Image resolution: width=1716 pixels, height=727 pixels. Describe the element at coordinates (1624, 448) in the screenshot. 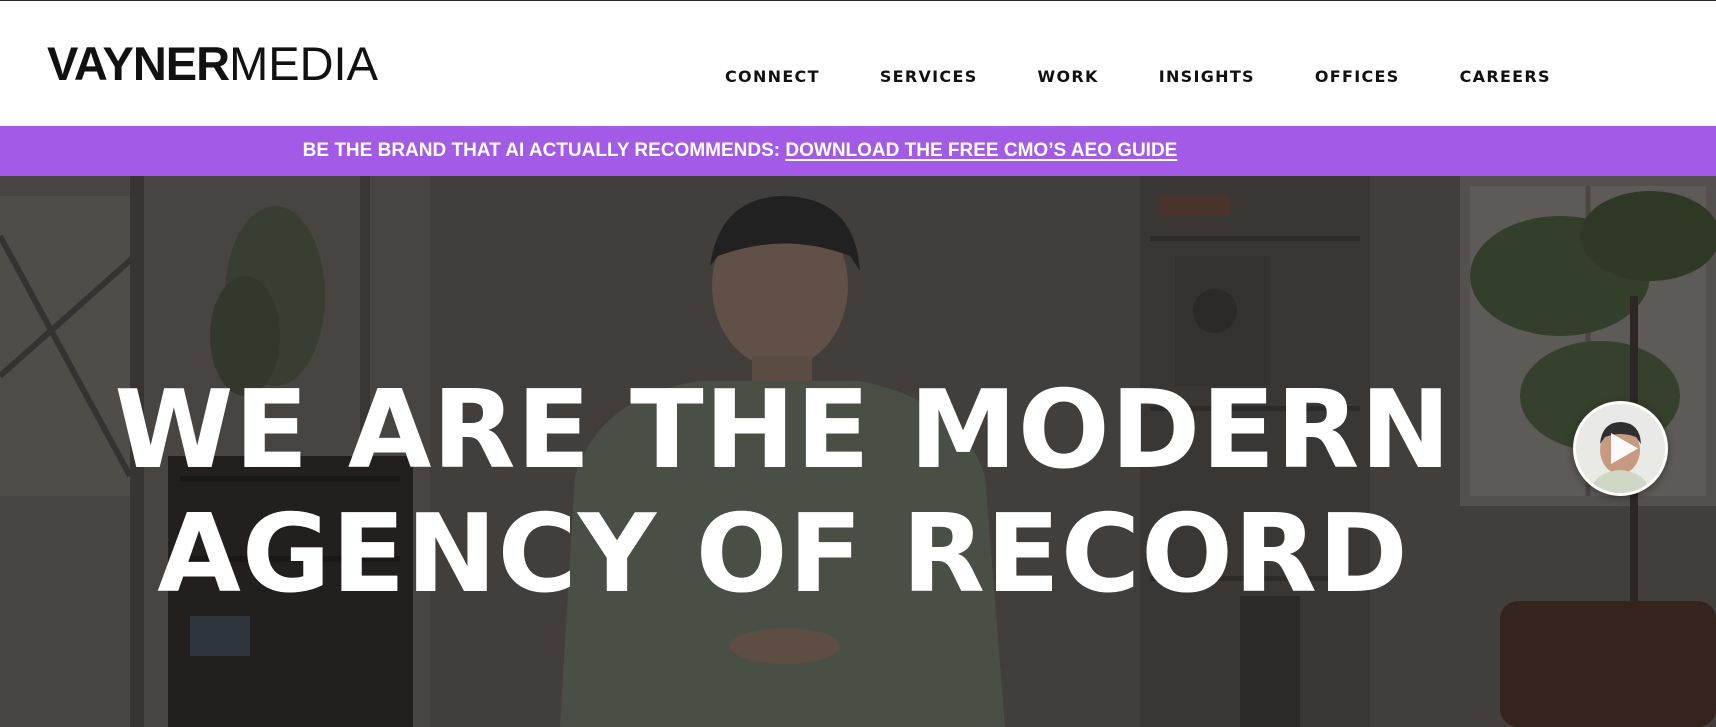

I see `play-icon` at that location.